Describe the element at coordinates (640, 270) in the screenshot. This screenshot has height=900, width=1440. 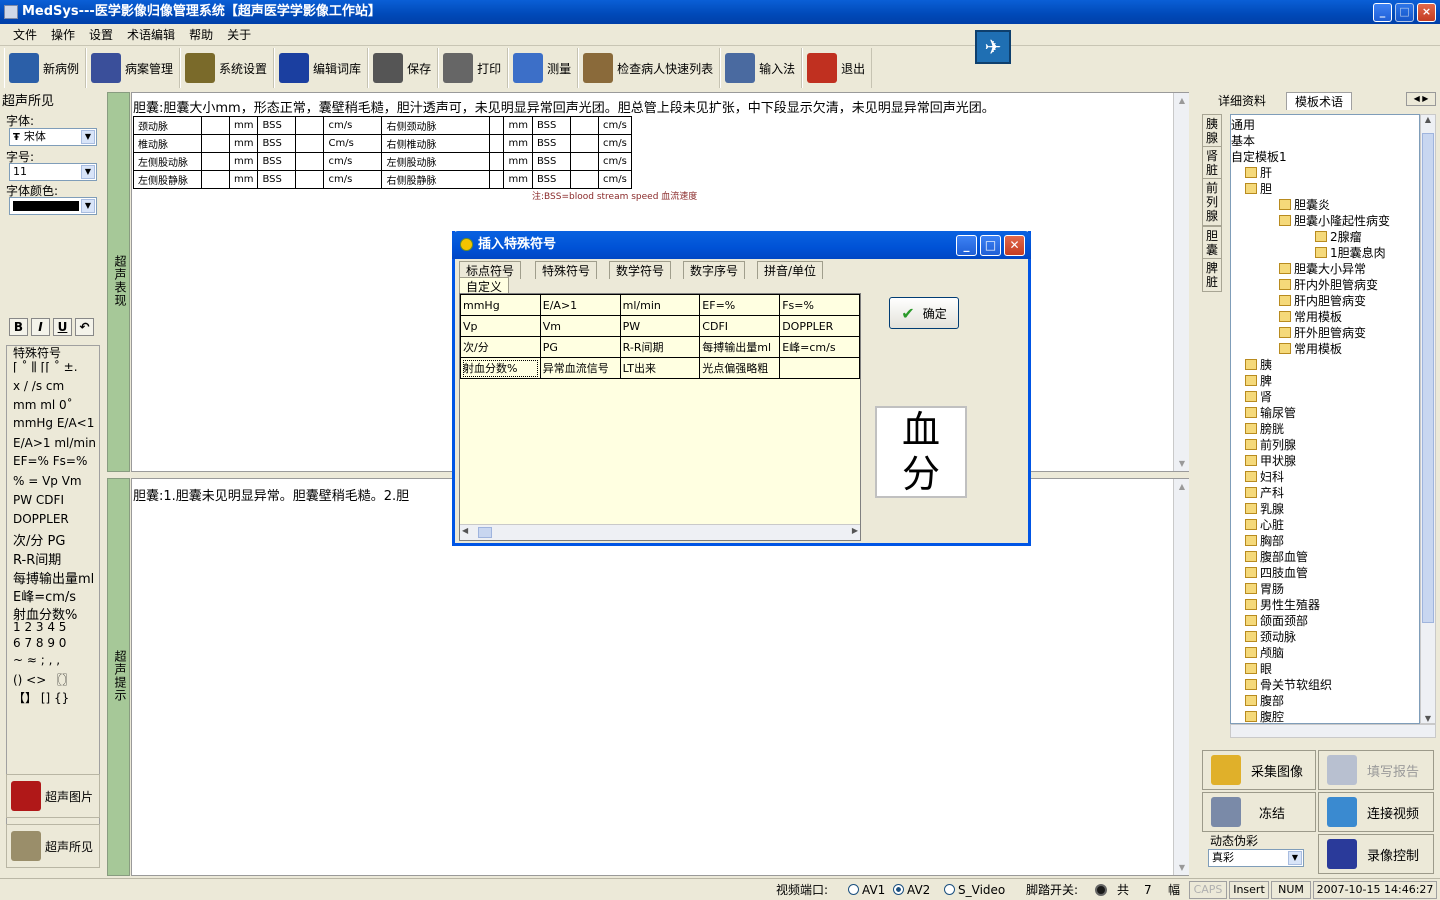
I see `tab-math-symbols: 数学符号` at that location.